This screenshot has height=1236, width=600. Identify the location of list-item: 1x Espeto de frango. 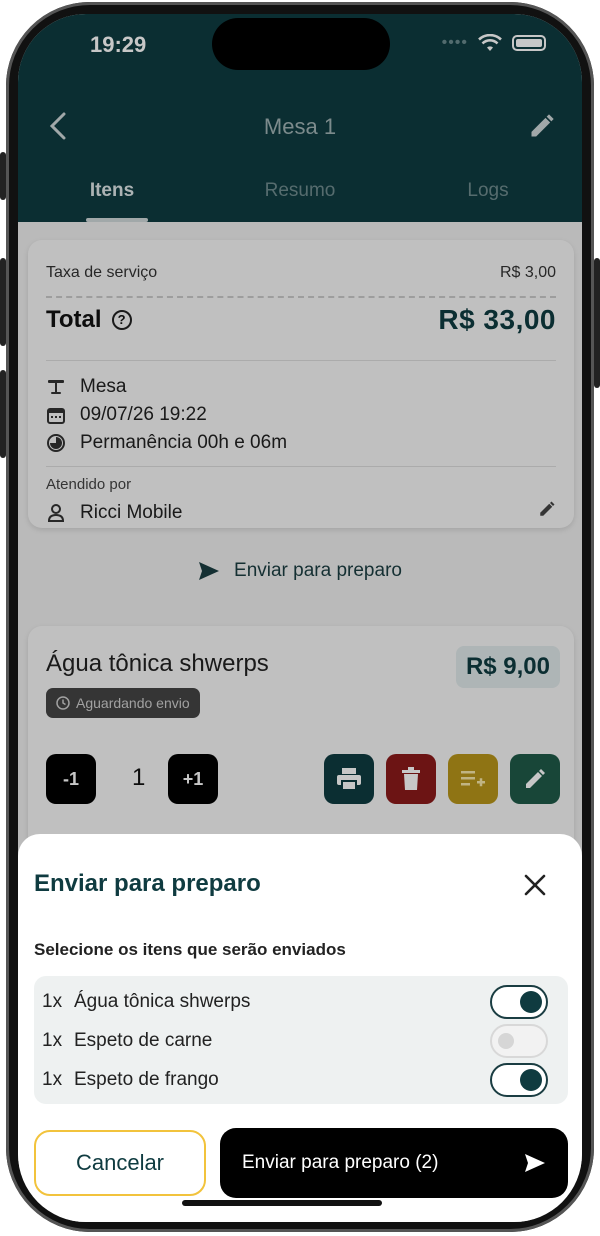
(295, 1080).